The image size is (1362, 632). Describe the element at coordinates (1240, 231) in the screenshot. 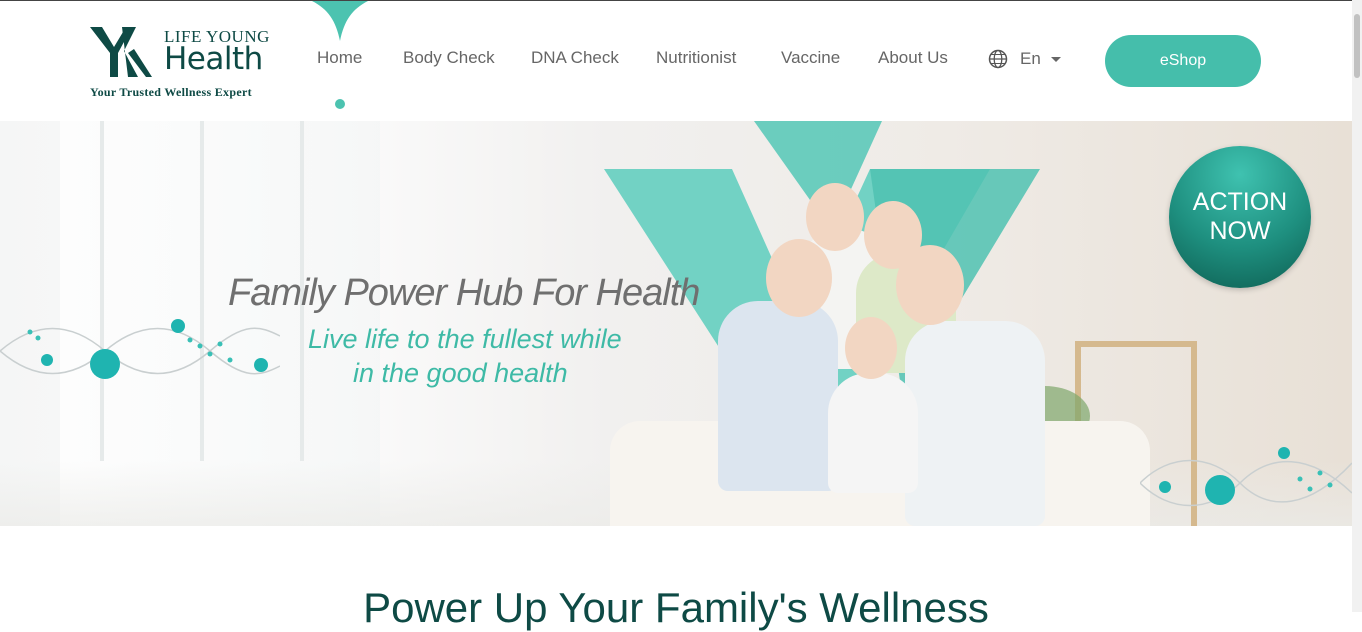

I see `action-now-line2: NOW` at that location.